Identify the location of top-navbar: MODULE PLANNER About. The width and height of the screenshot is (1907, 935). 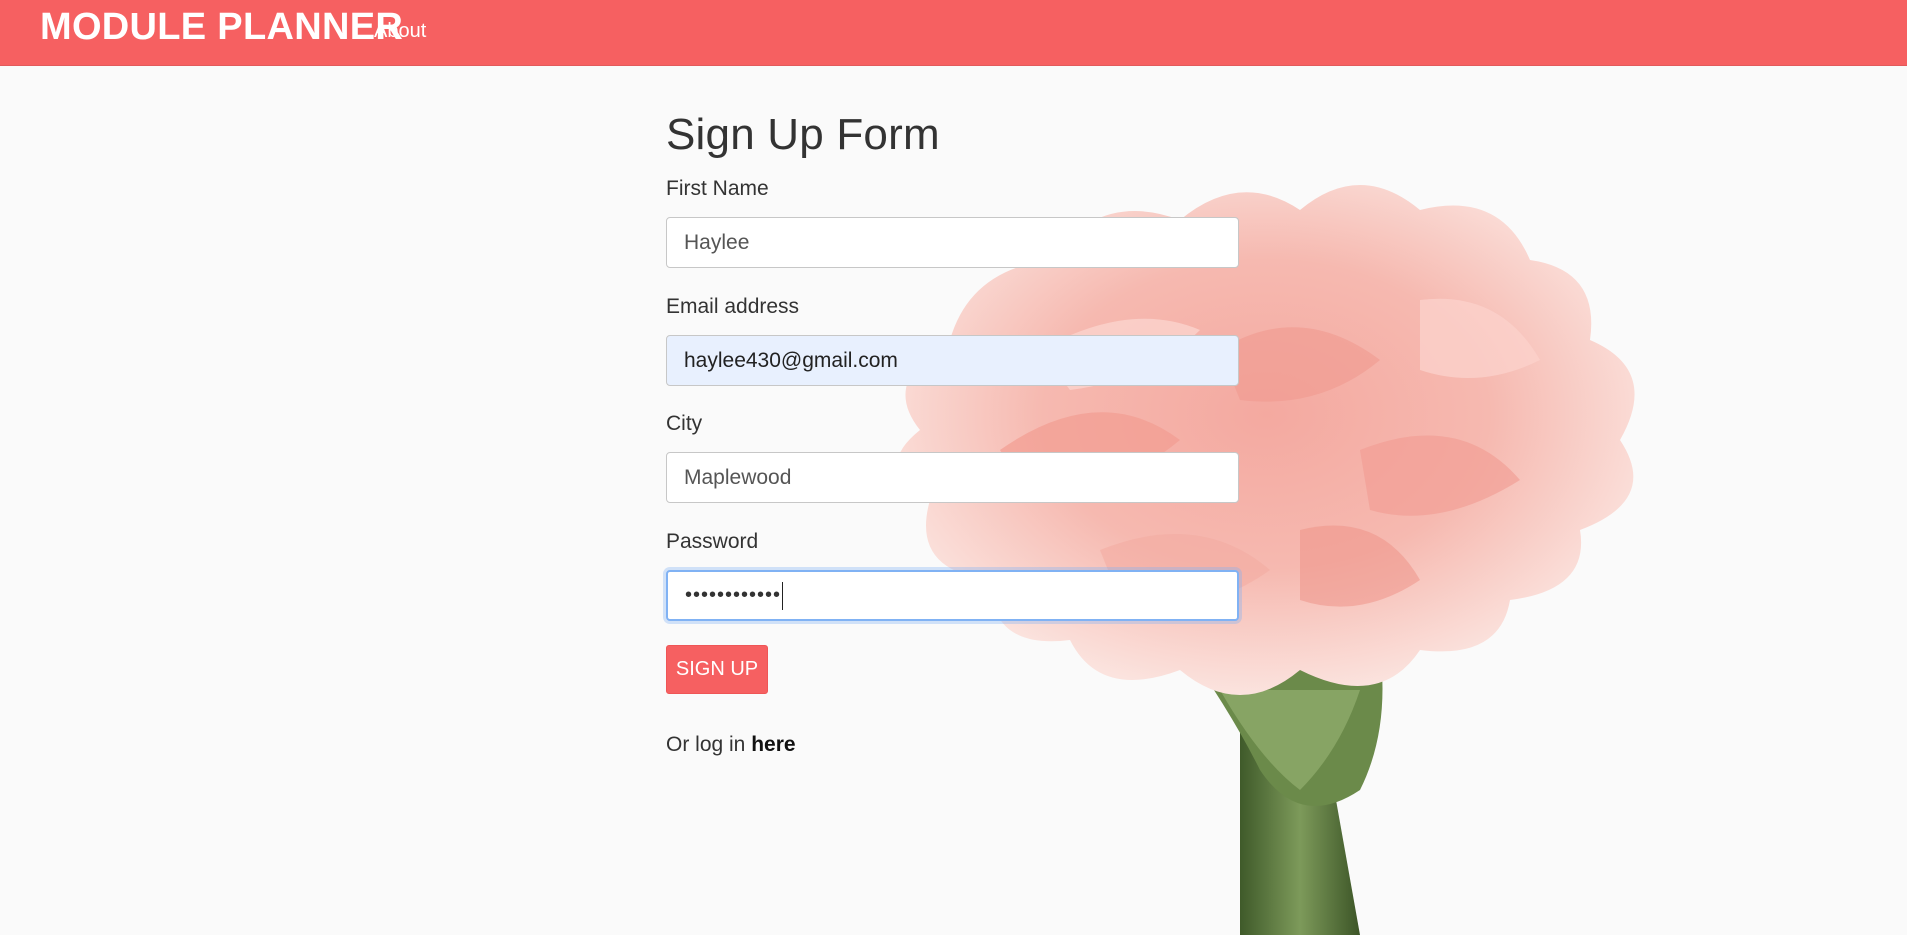
(953, 33).